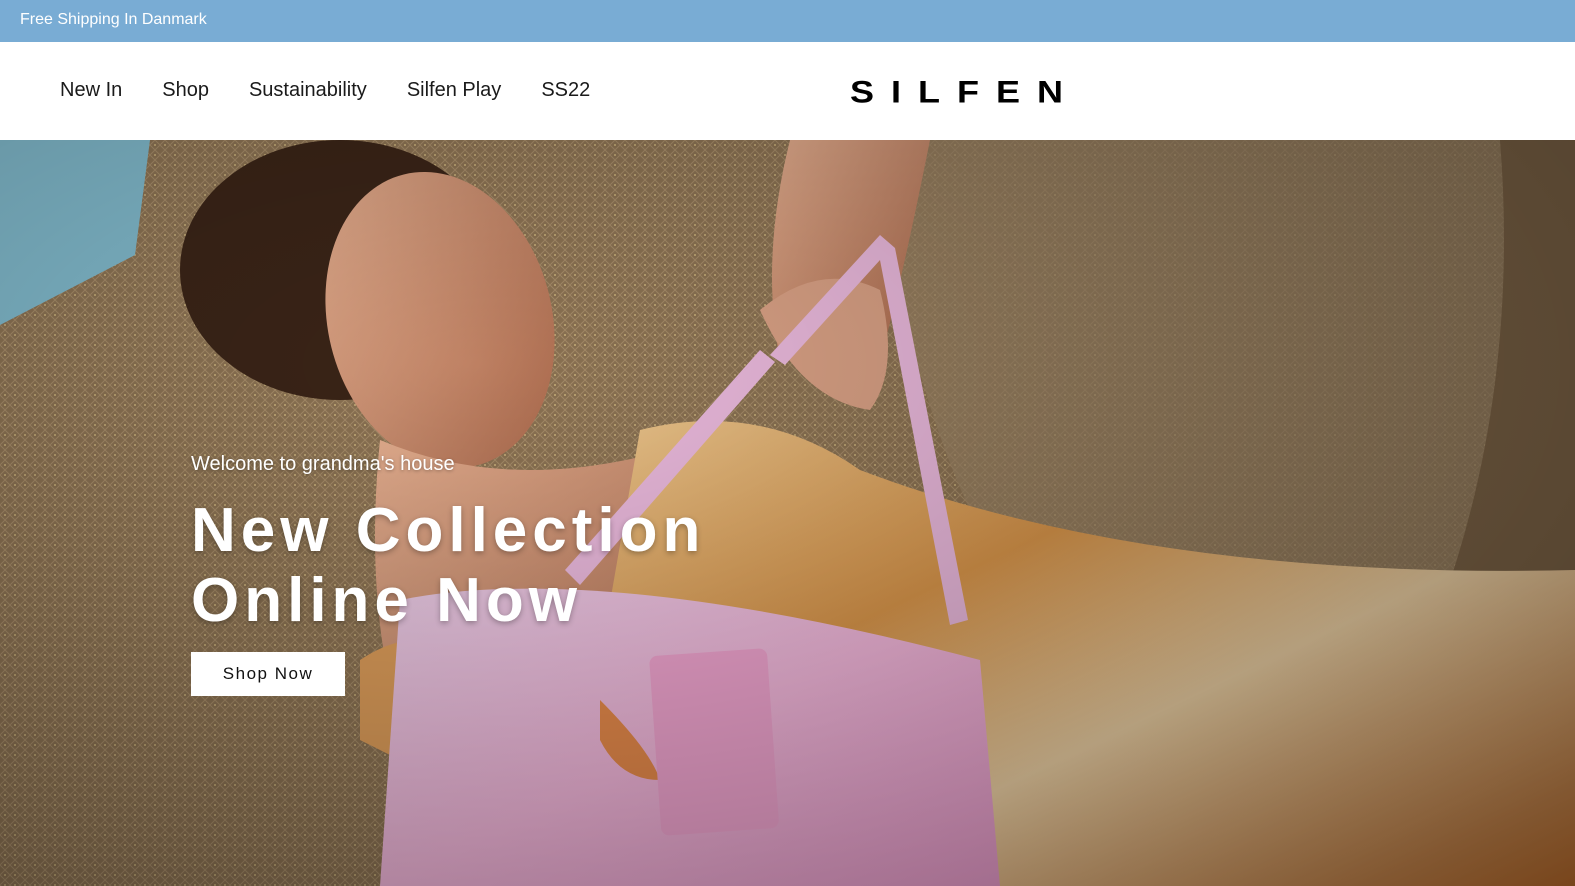 The height and width of the screenshot is (886, 1575). I want to click on hero-title-line-2: Online Now, so click(386, 600).